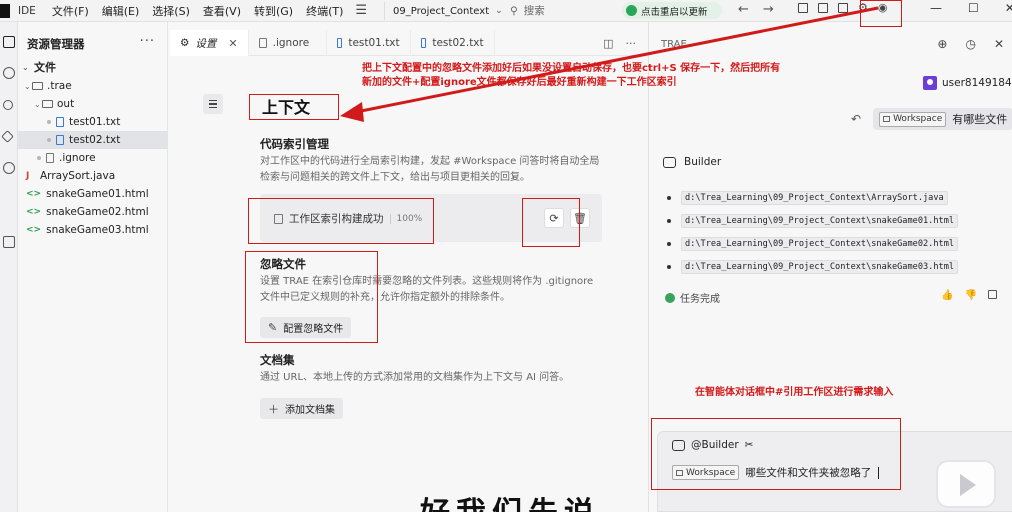 This screenshot has height=512, width=1012. I want to click on robot-icon, so click(678, 445).